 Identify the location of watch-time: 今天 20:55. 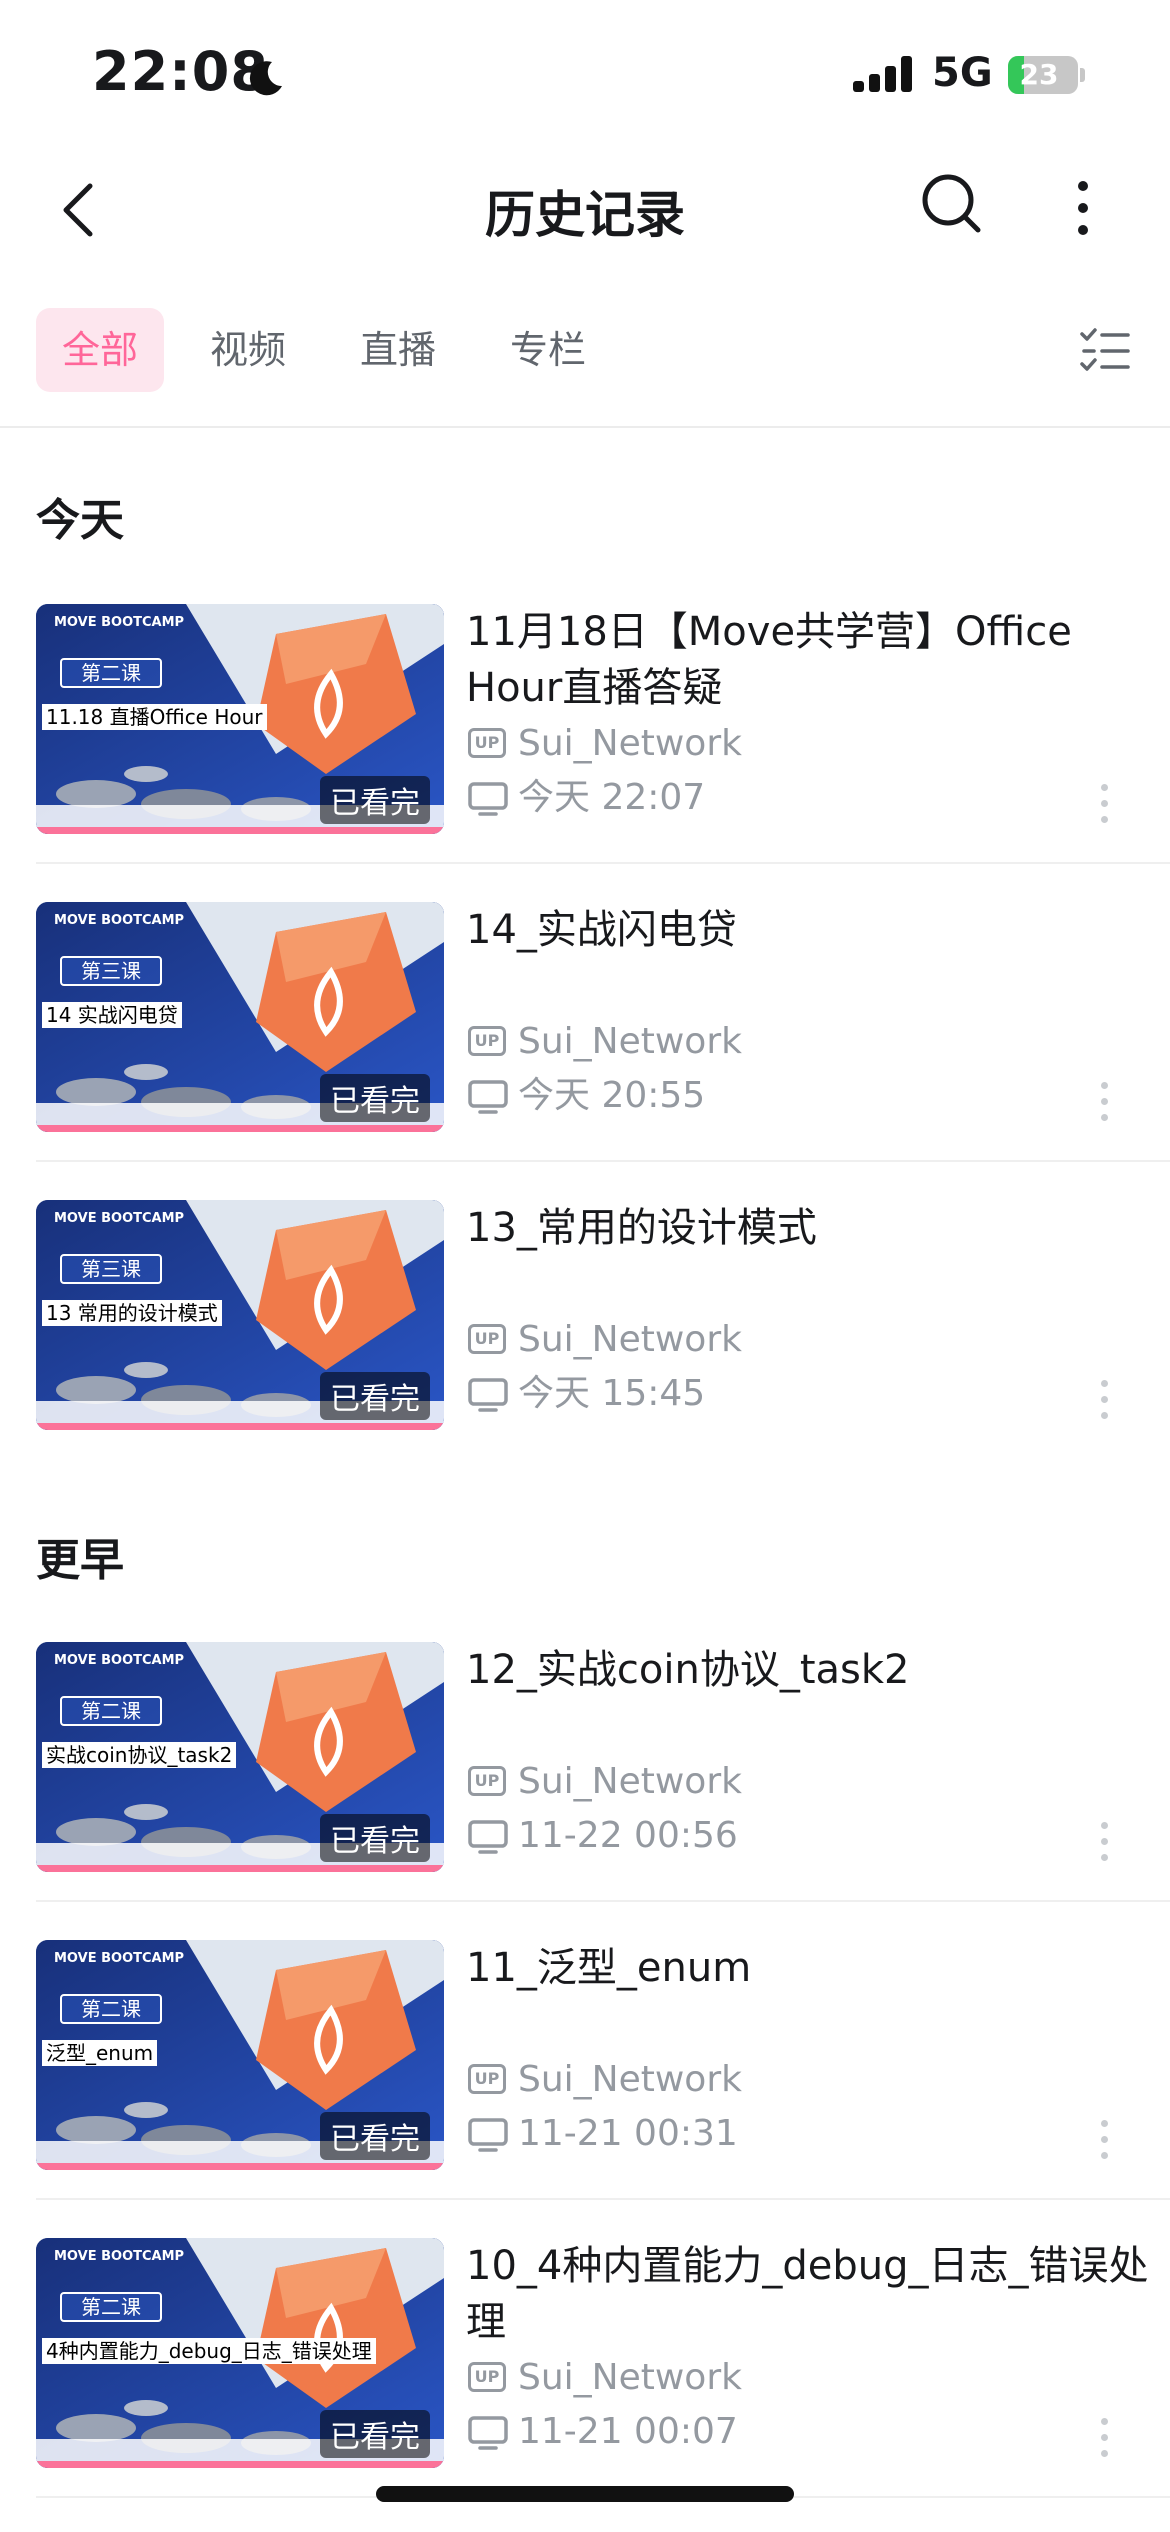
(612, 1095).